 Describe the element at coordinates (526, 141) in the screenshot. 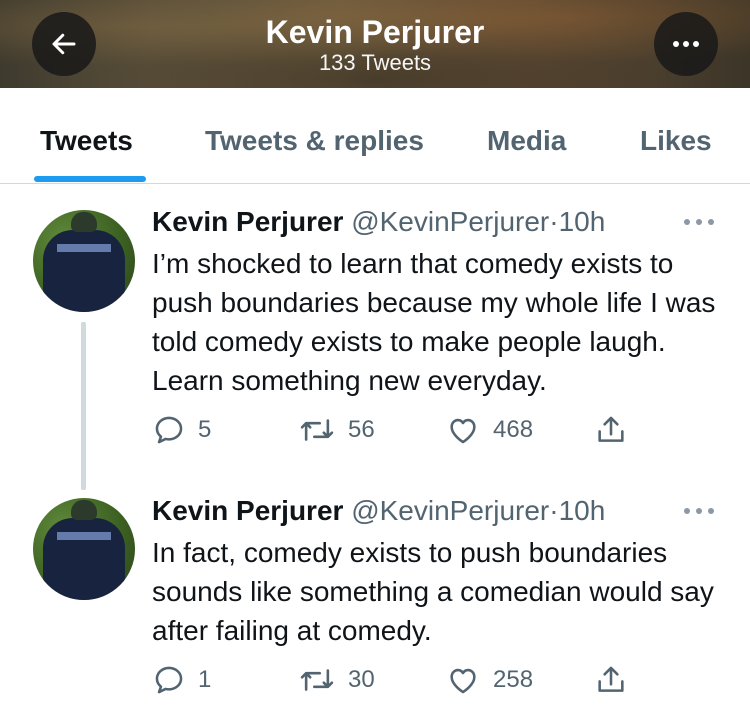

I see `tab-media: Media` at that location.